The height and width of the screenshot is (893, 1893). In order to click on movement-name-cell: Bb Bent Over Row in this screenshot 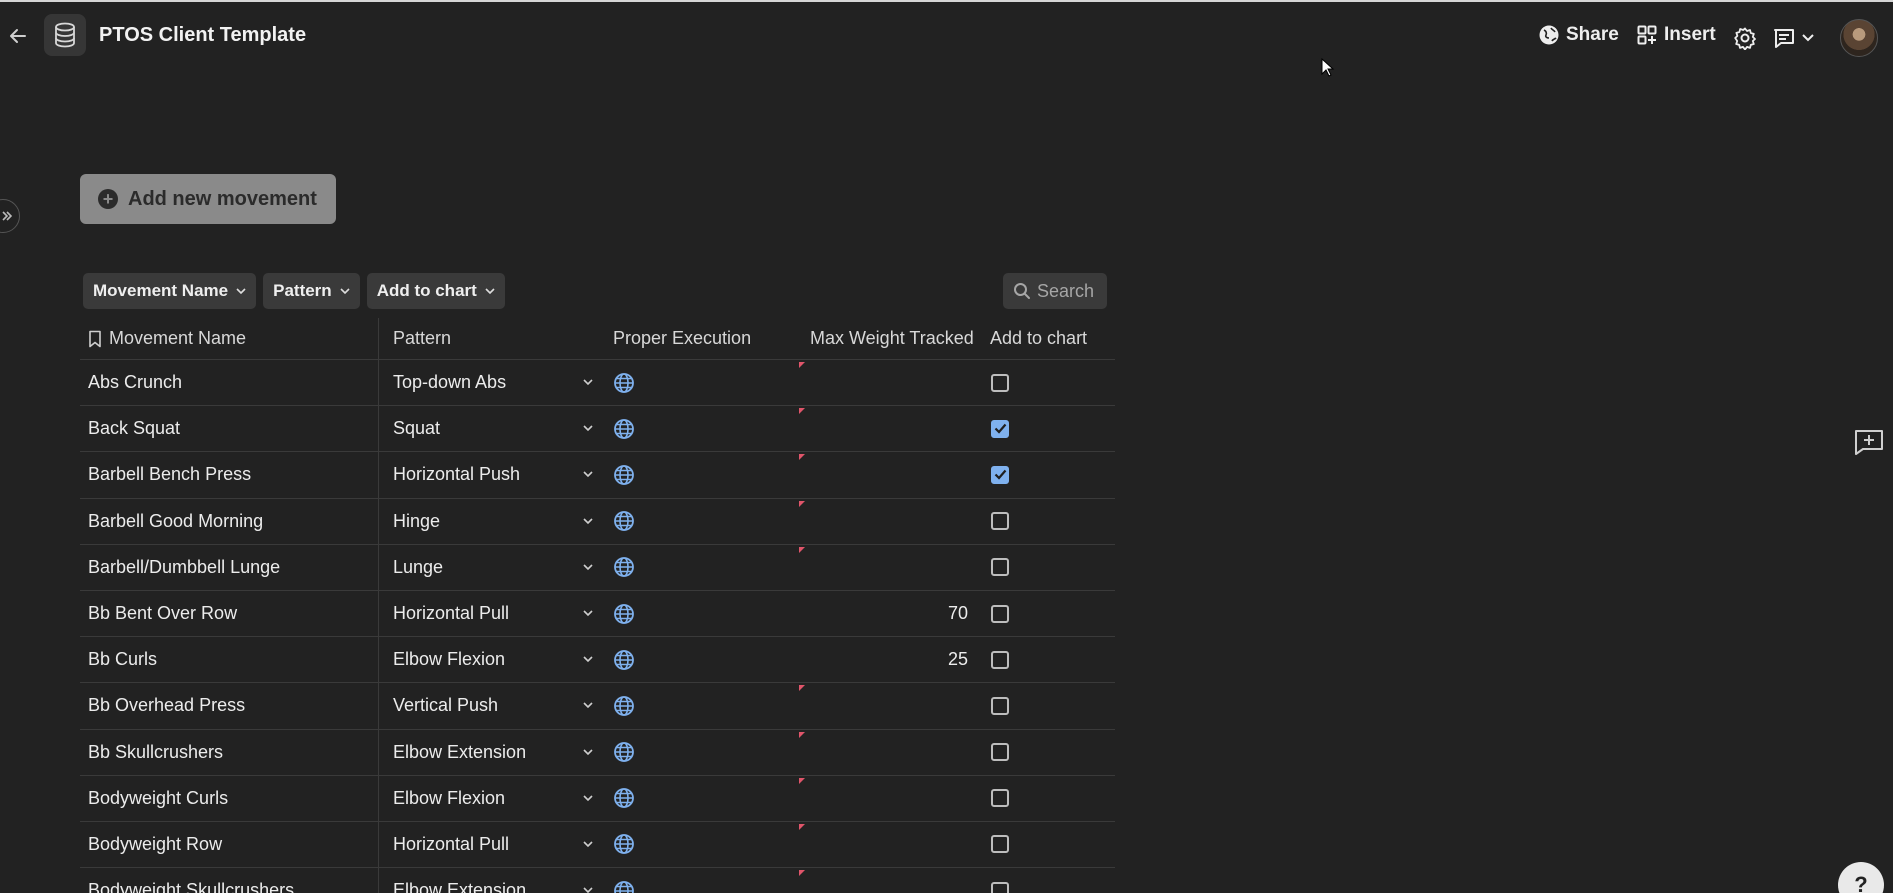, I will do `click(233, 613)`.